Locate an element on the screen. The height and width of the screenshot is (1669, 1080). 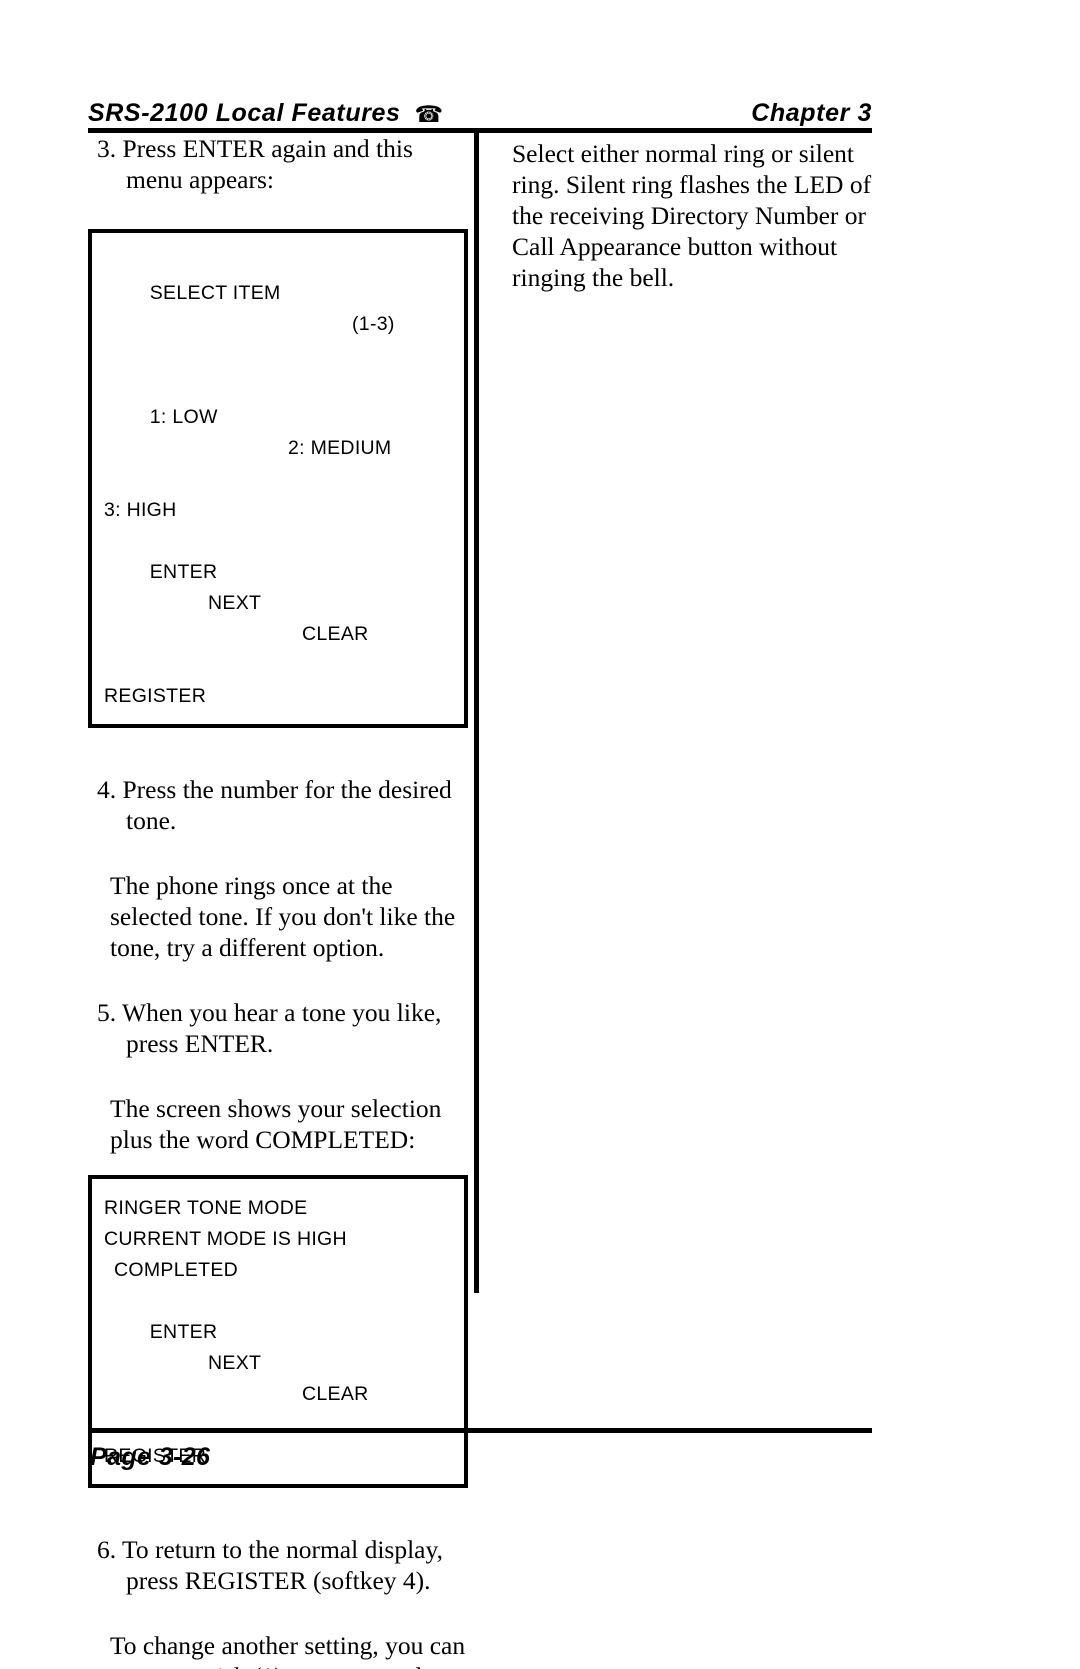
page-number: Page 3-26 is located at coordinates (150, 1457).